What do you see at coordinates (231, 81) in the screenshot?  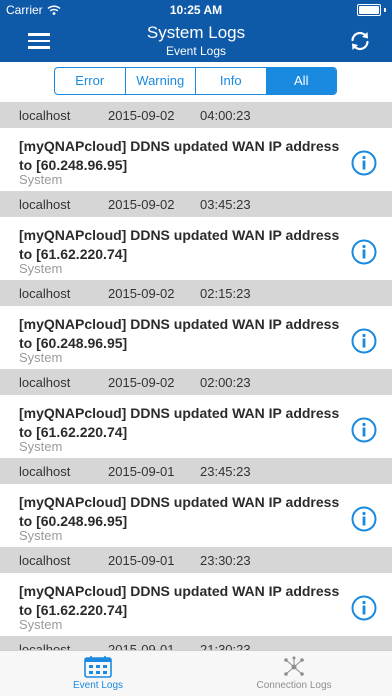 I see `filter-info: Info` at bounding box center [231, 81].